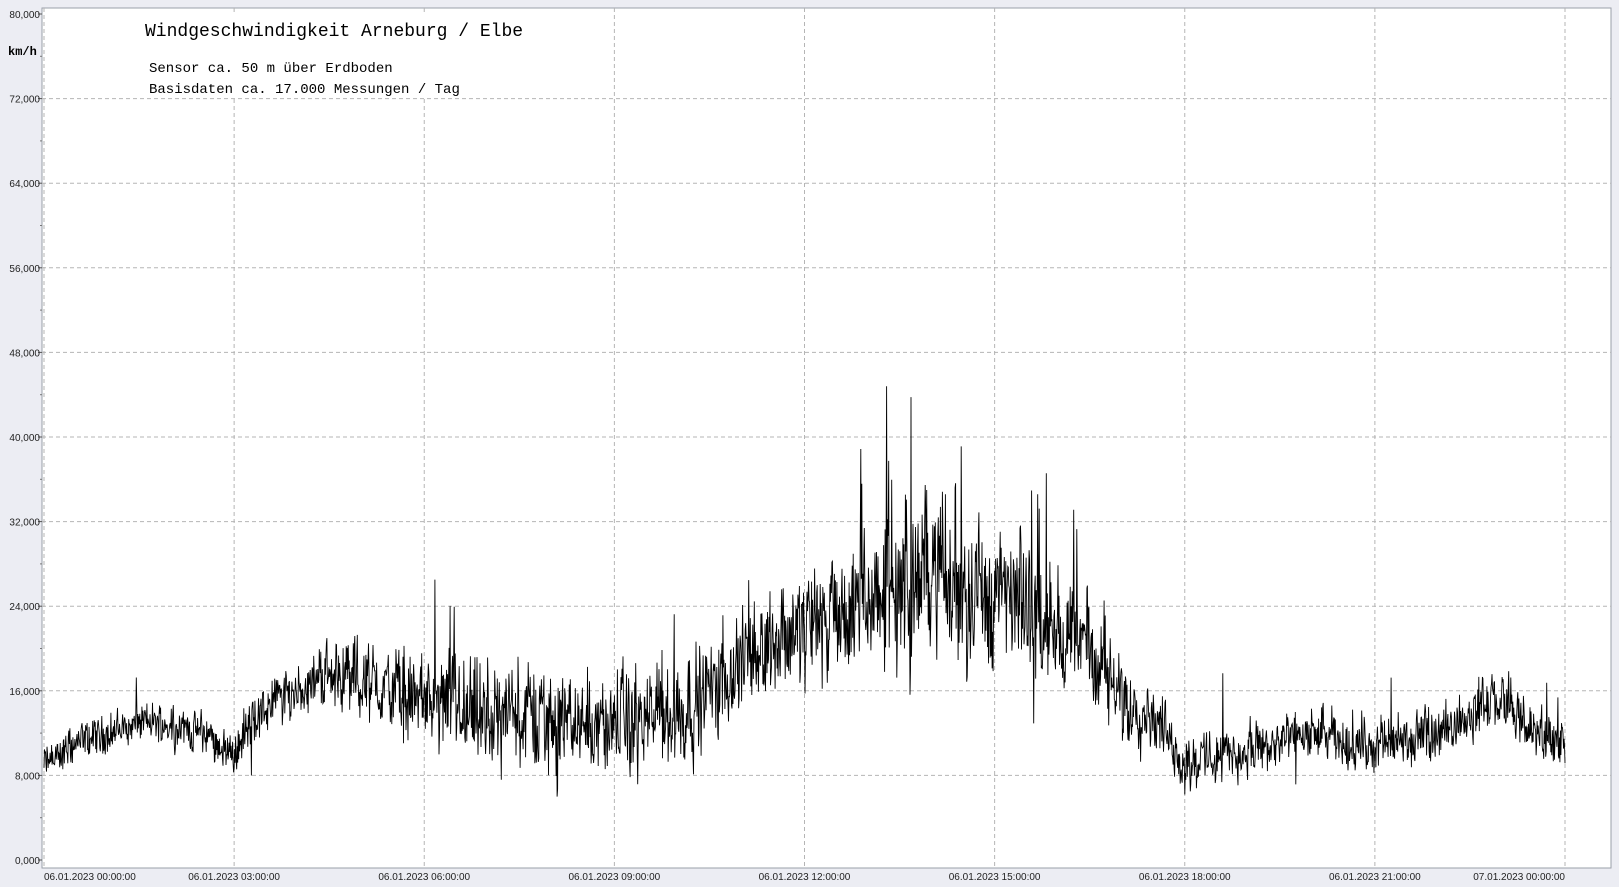 The width and height of the screenshot is (1619, 887). I want to click on y-tick-label: 0,000, so click(27, 861).